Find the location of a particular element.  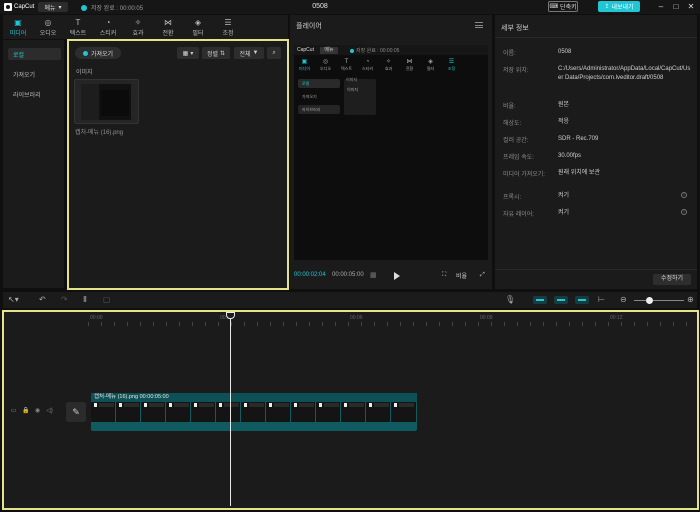

cover-track-icon: ▭ is located at coordinates (13, 411).